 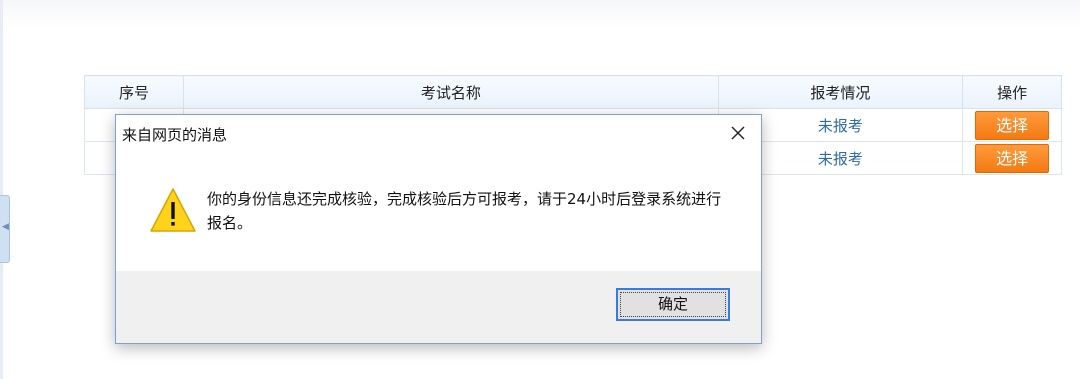 What do you see at coordinates (1012, 92) in the screenshot?
I see `header-action: 操作` at bounding box center [1012, 92].